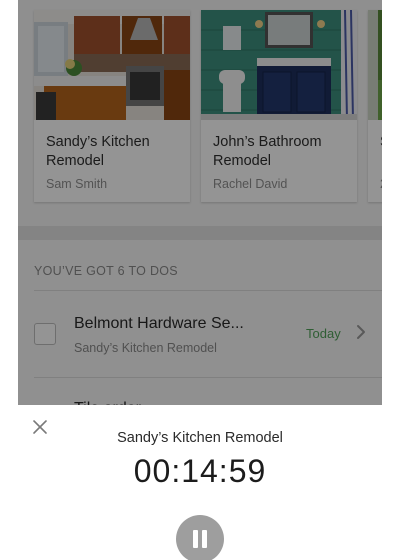  What do you see at coordinates (200, 537) in the screenshot?
I see `pause-button` at bounding box center [200, 537].